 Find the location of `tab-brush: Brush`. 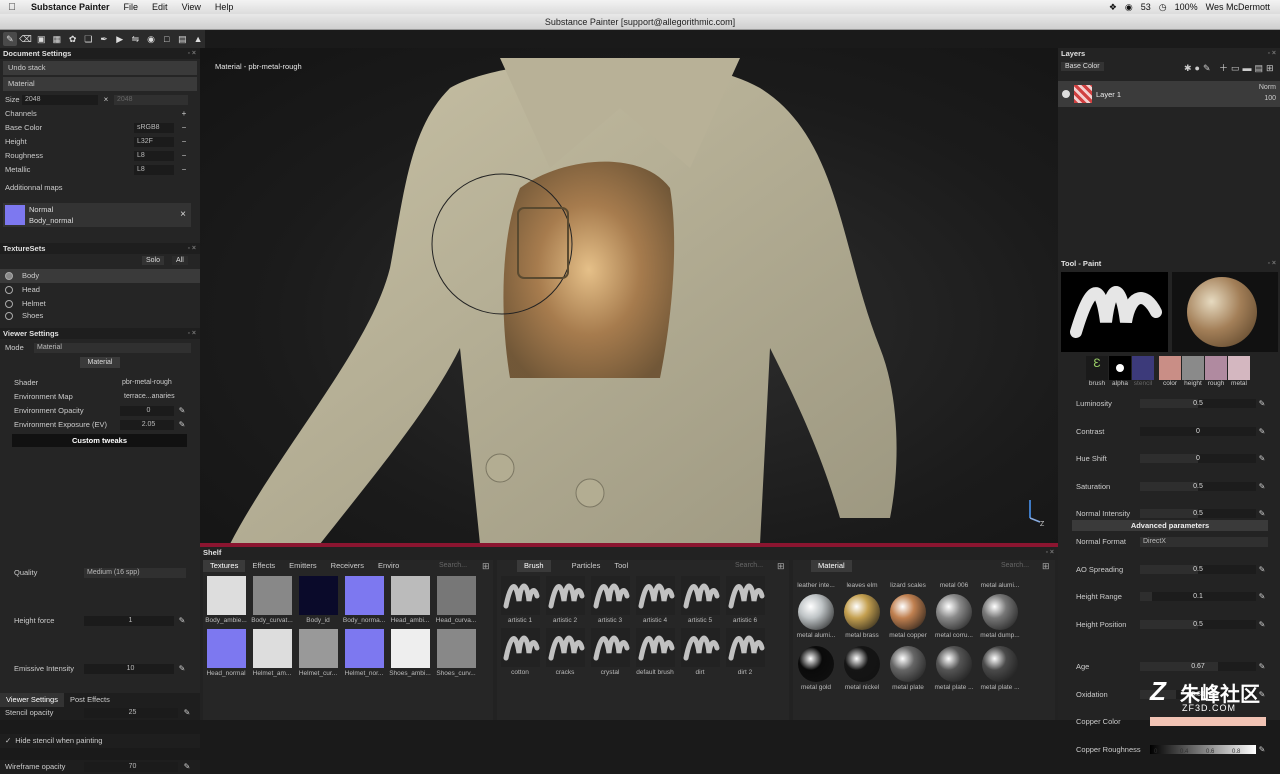

tab-brush: Brush is located at coordinates (534, 566).